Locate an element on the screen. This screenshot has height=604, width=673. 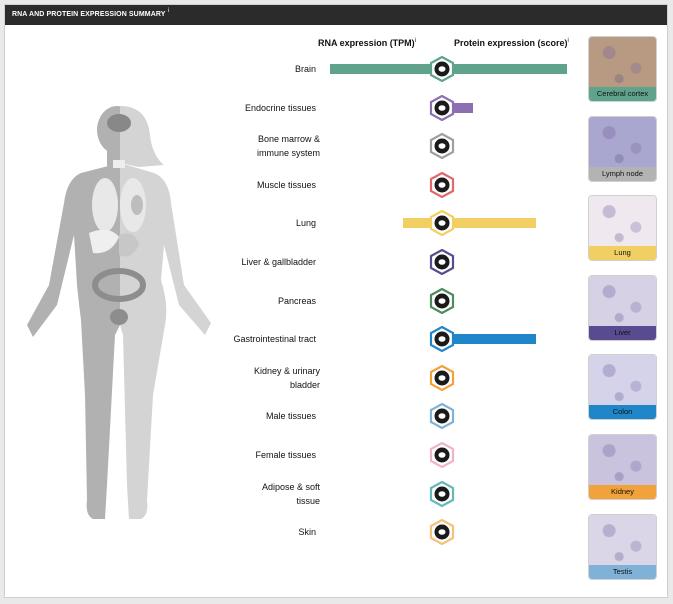
thyroid-organ is located at coordinates (119, 164).